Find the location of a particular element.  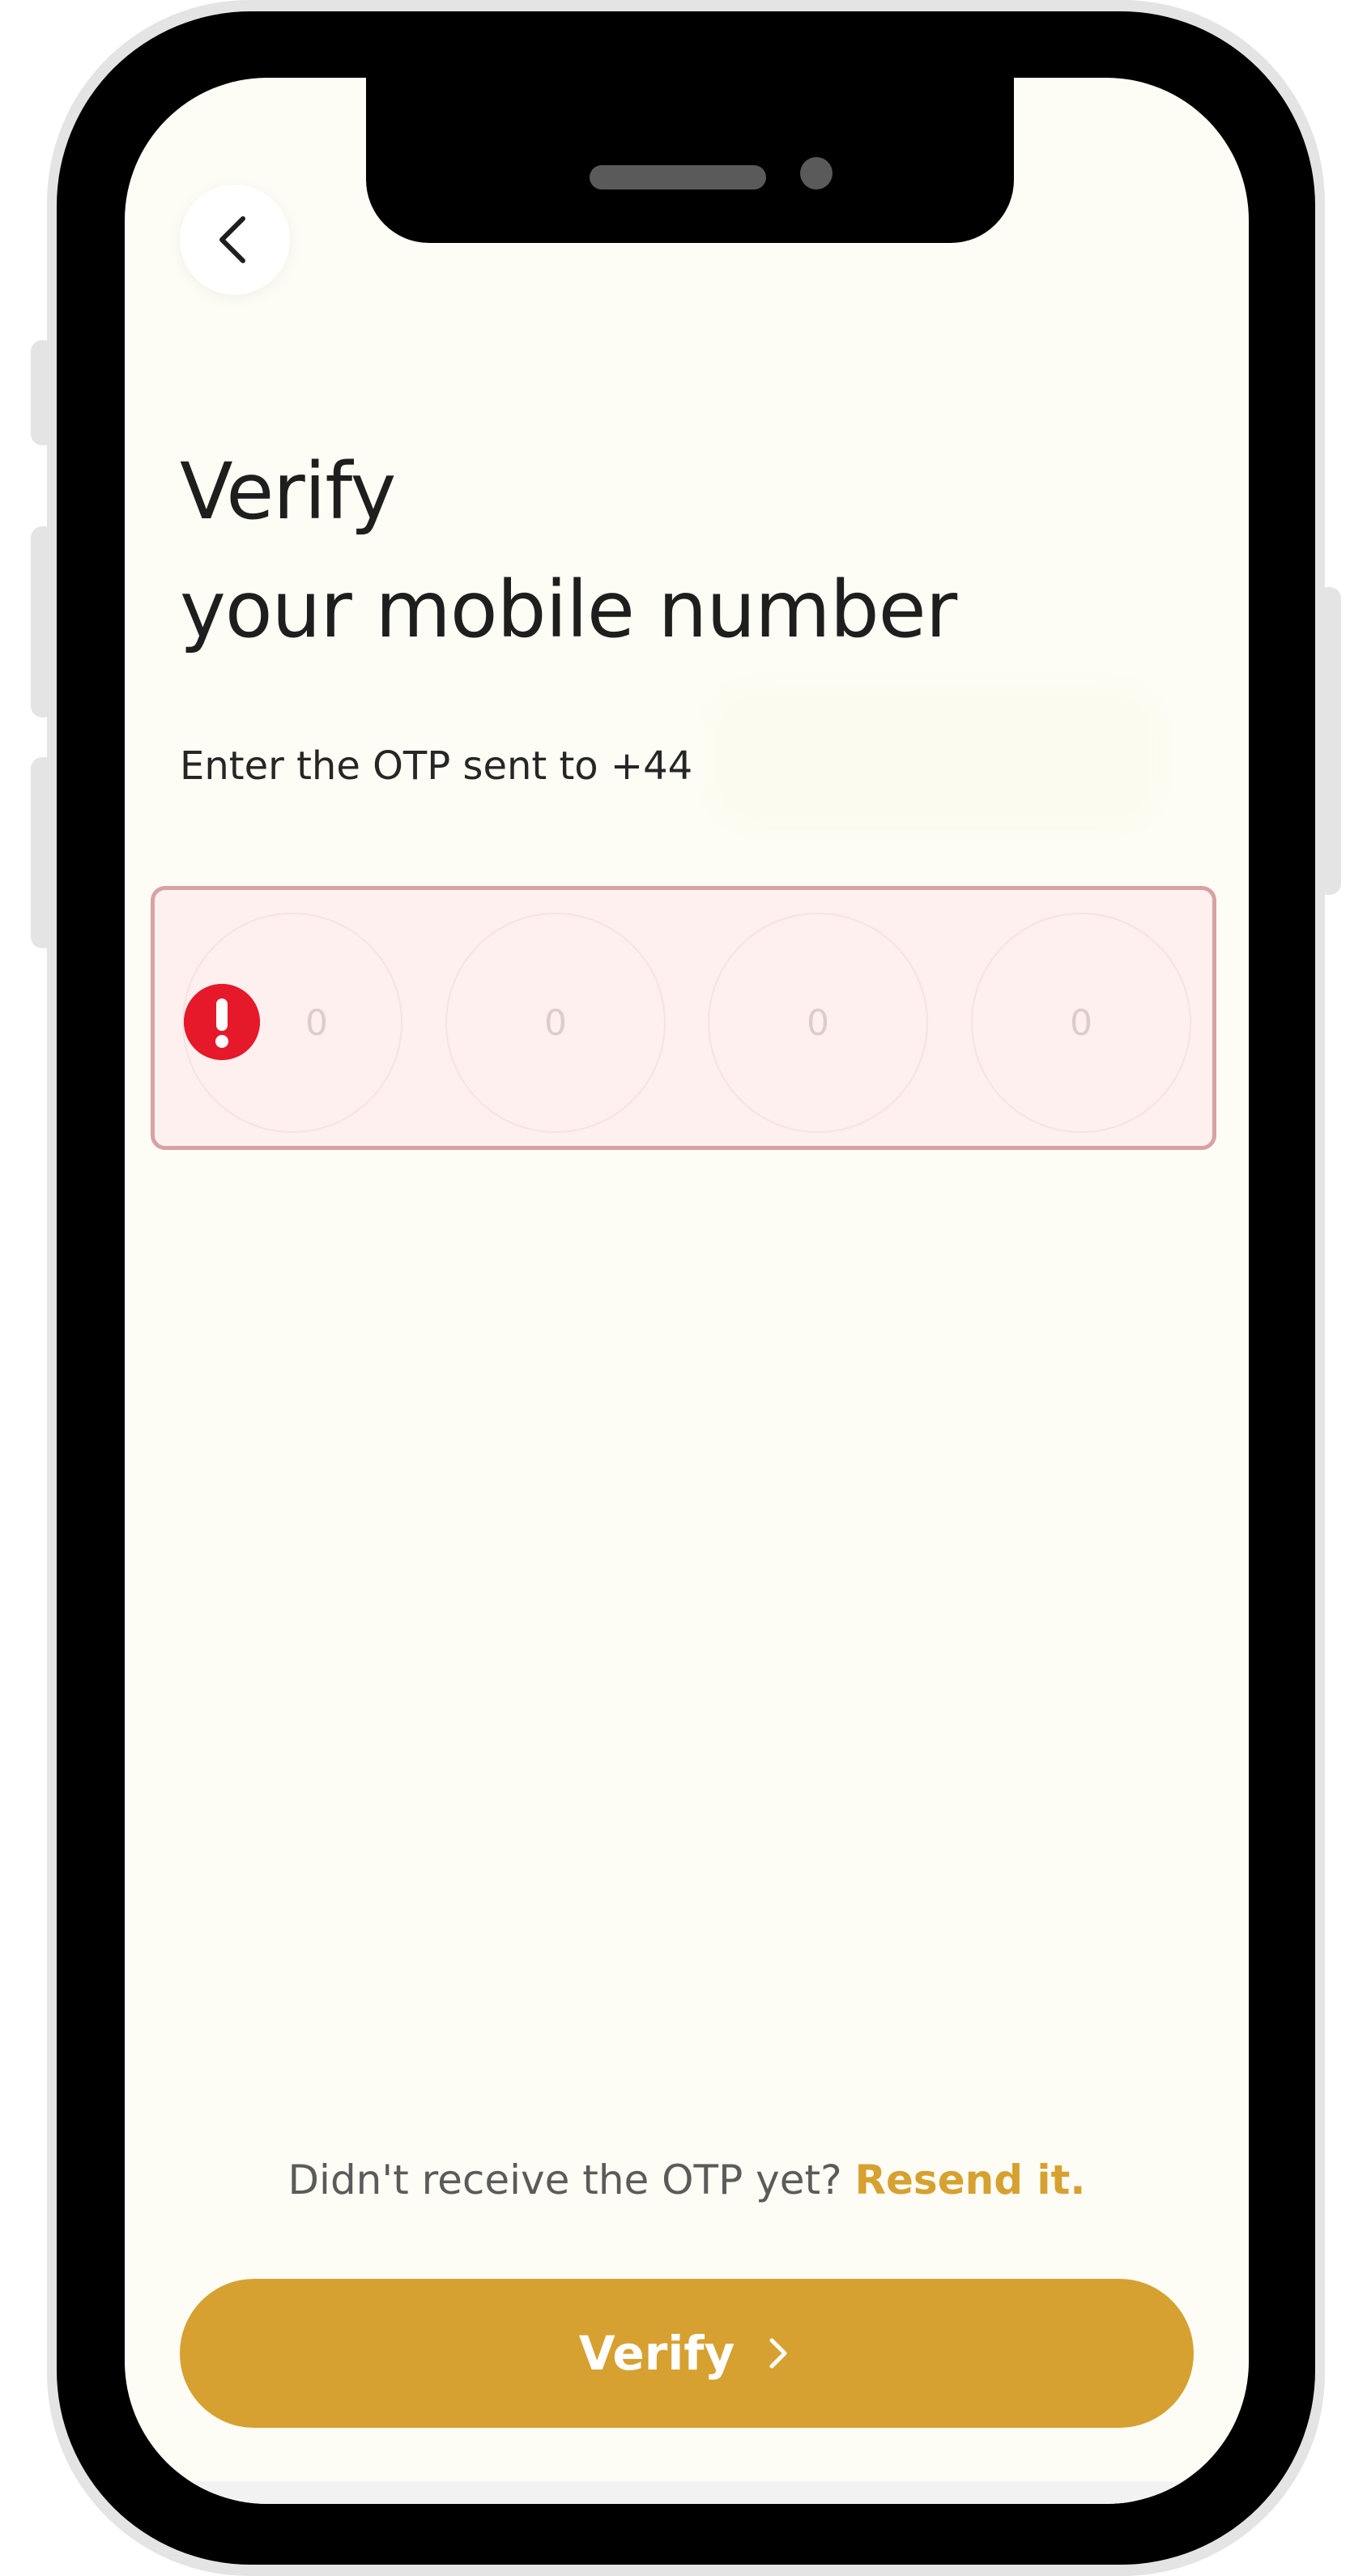

otp-digit-3-placeholder: 0 is located at coordinates (818, 1023).